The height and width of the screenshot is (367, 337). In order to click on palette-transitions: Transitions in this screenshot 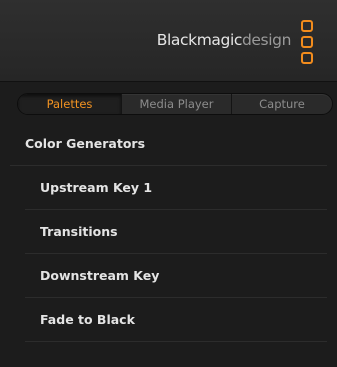, I will do `click(176, 232)`.